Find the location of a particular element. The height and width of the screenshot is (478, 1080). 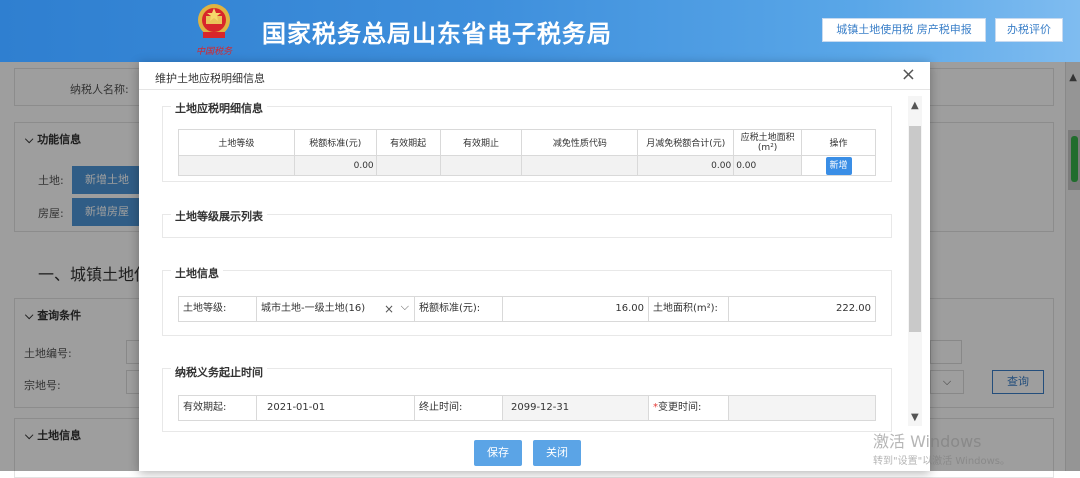

tax-standard-label: 税额标准(元): is located at coordinates (459, 309).